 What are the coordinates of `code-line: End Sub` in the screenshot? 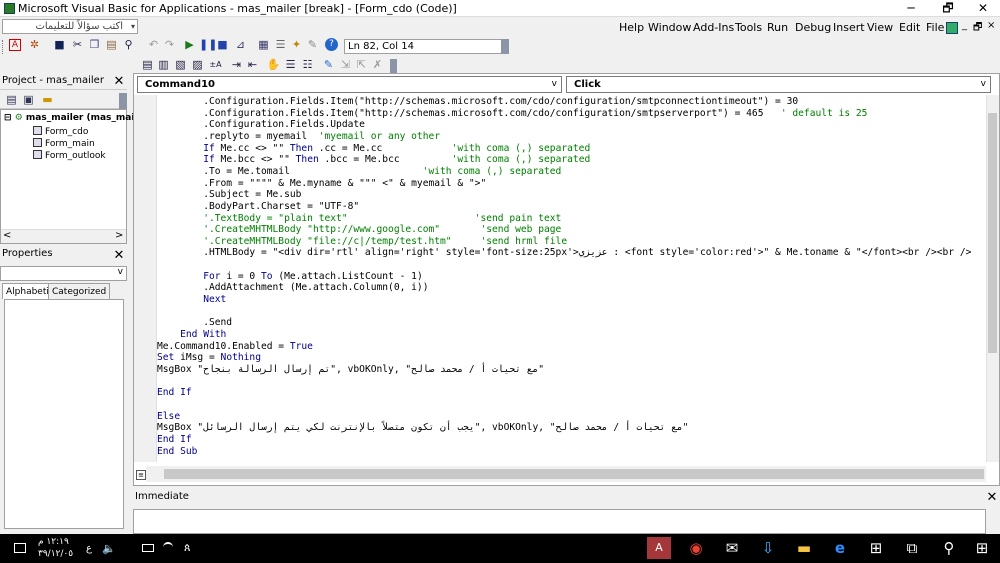 It's located at (177, 452).